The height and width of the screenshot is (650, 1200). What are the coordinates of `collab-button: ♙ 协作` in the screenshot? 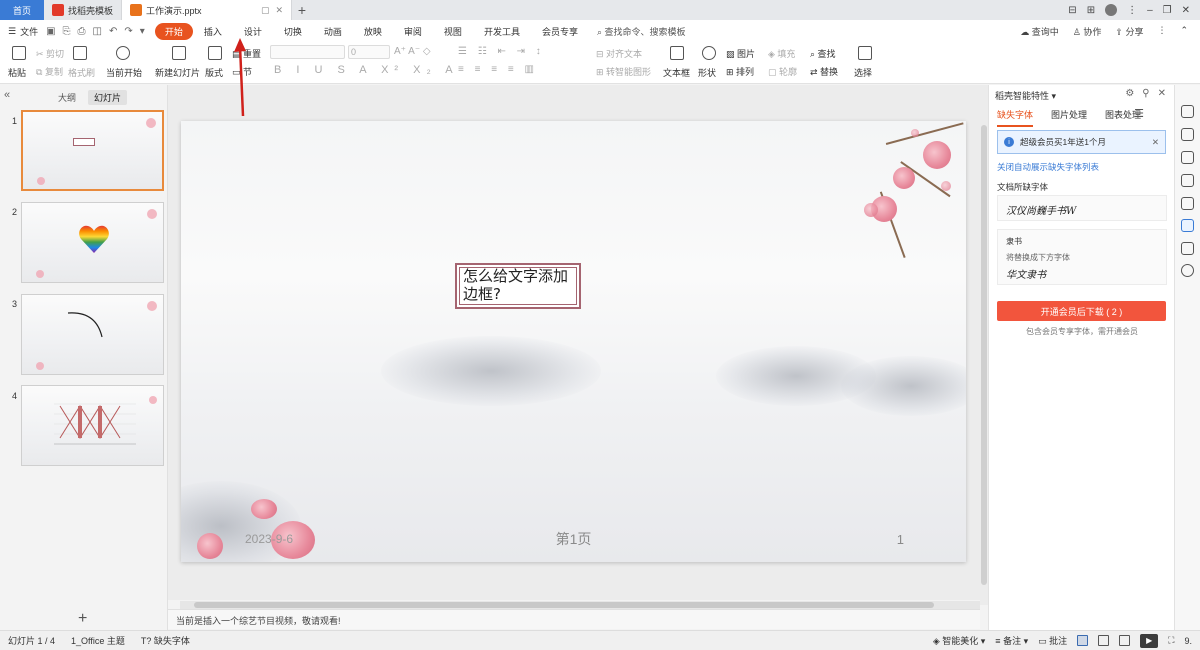 It's located at (1087, 31).